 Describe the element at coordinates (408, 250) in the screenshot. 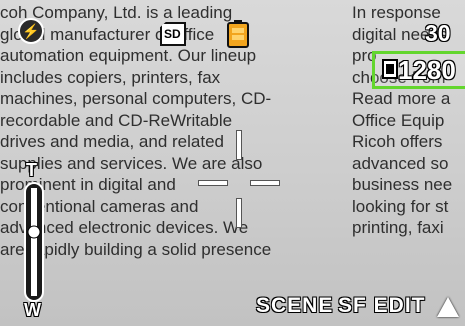

I see `viewfinder-text-line` at that location.